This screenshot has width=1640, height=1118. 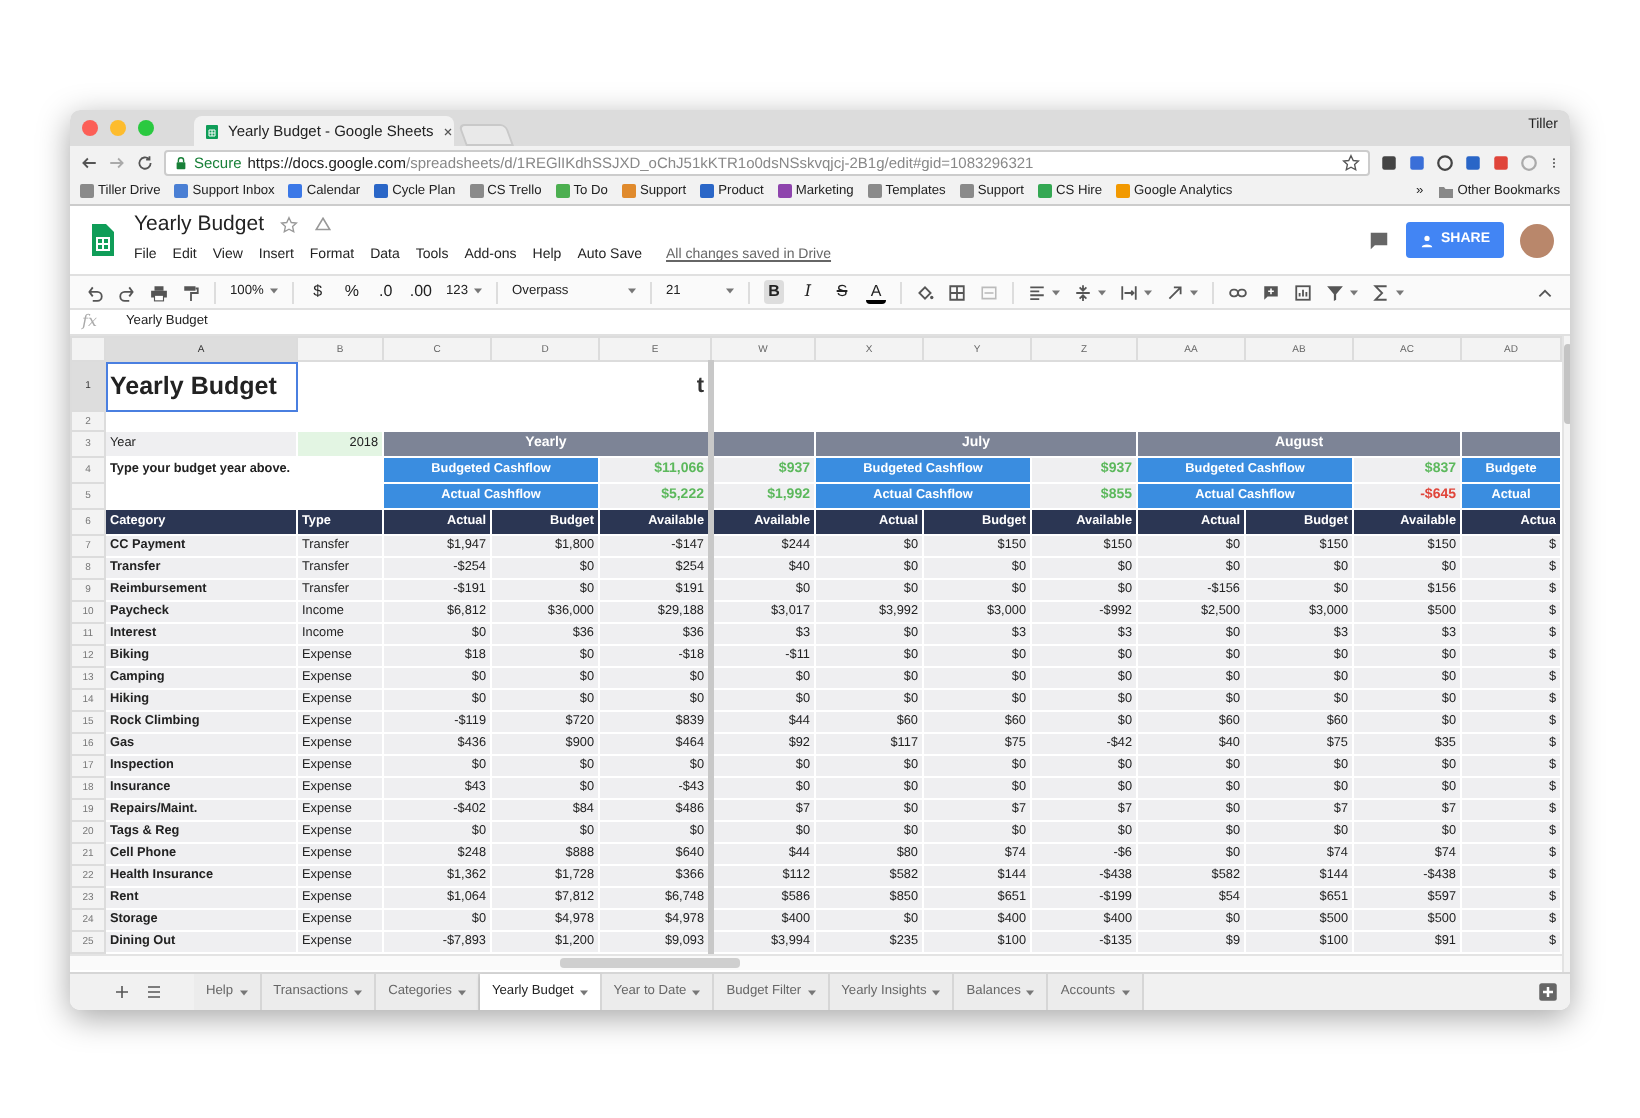 I want to click on currency-button: $, so click(x=317, y=292).